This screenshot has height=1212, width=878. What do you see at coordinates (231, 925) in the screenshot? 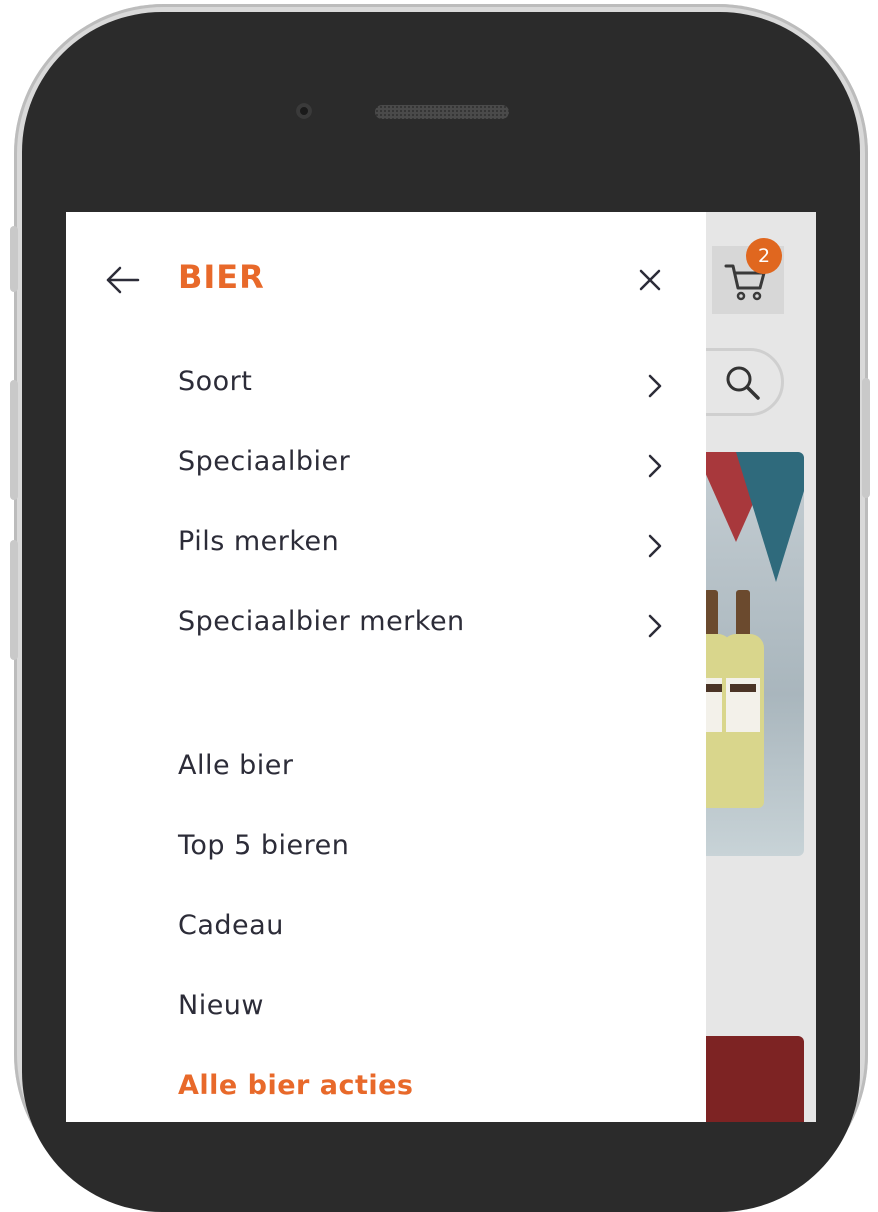
I see `link-label: Cadeau` at bounding box center [231, 925].